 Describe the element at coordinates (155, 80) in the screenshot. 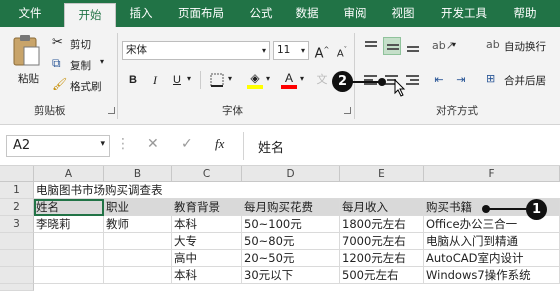

I see `italic-button: I` at that location.